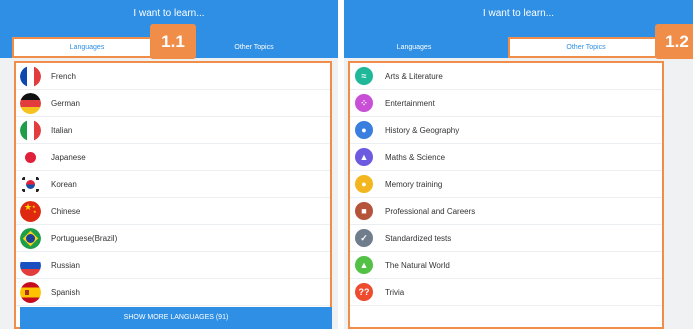 This screenshot has height=329, width=693. What do you see at coordinates (364, 76) in the screenshot?
I see `arts-literature-icon: ≈` at bounding box center [364, 76].